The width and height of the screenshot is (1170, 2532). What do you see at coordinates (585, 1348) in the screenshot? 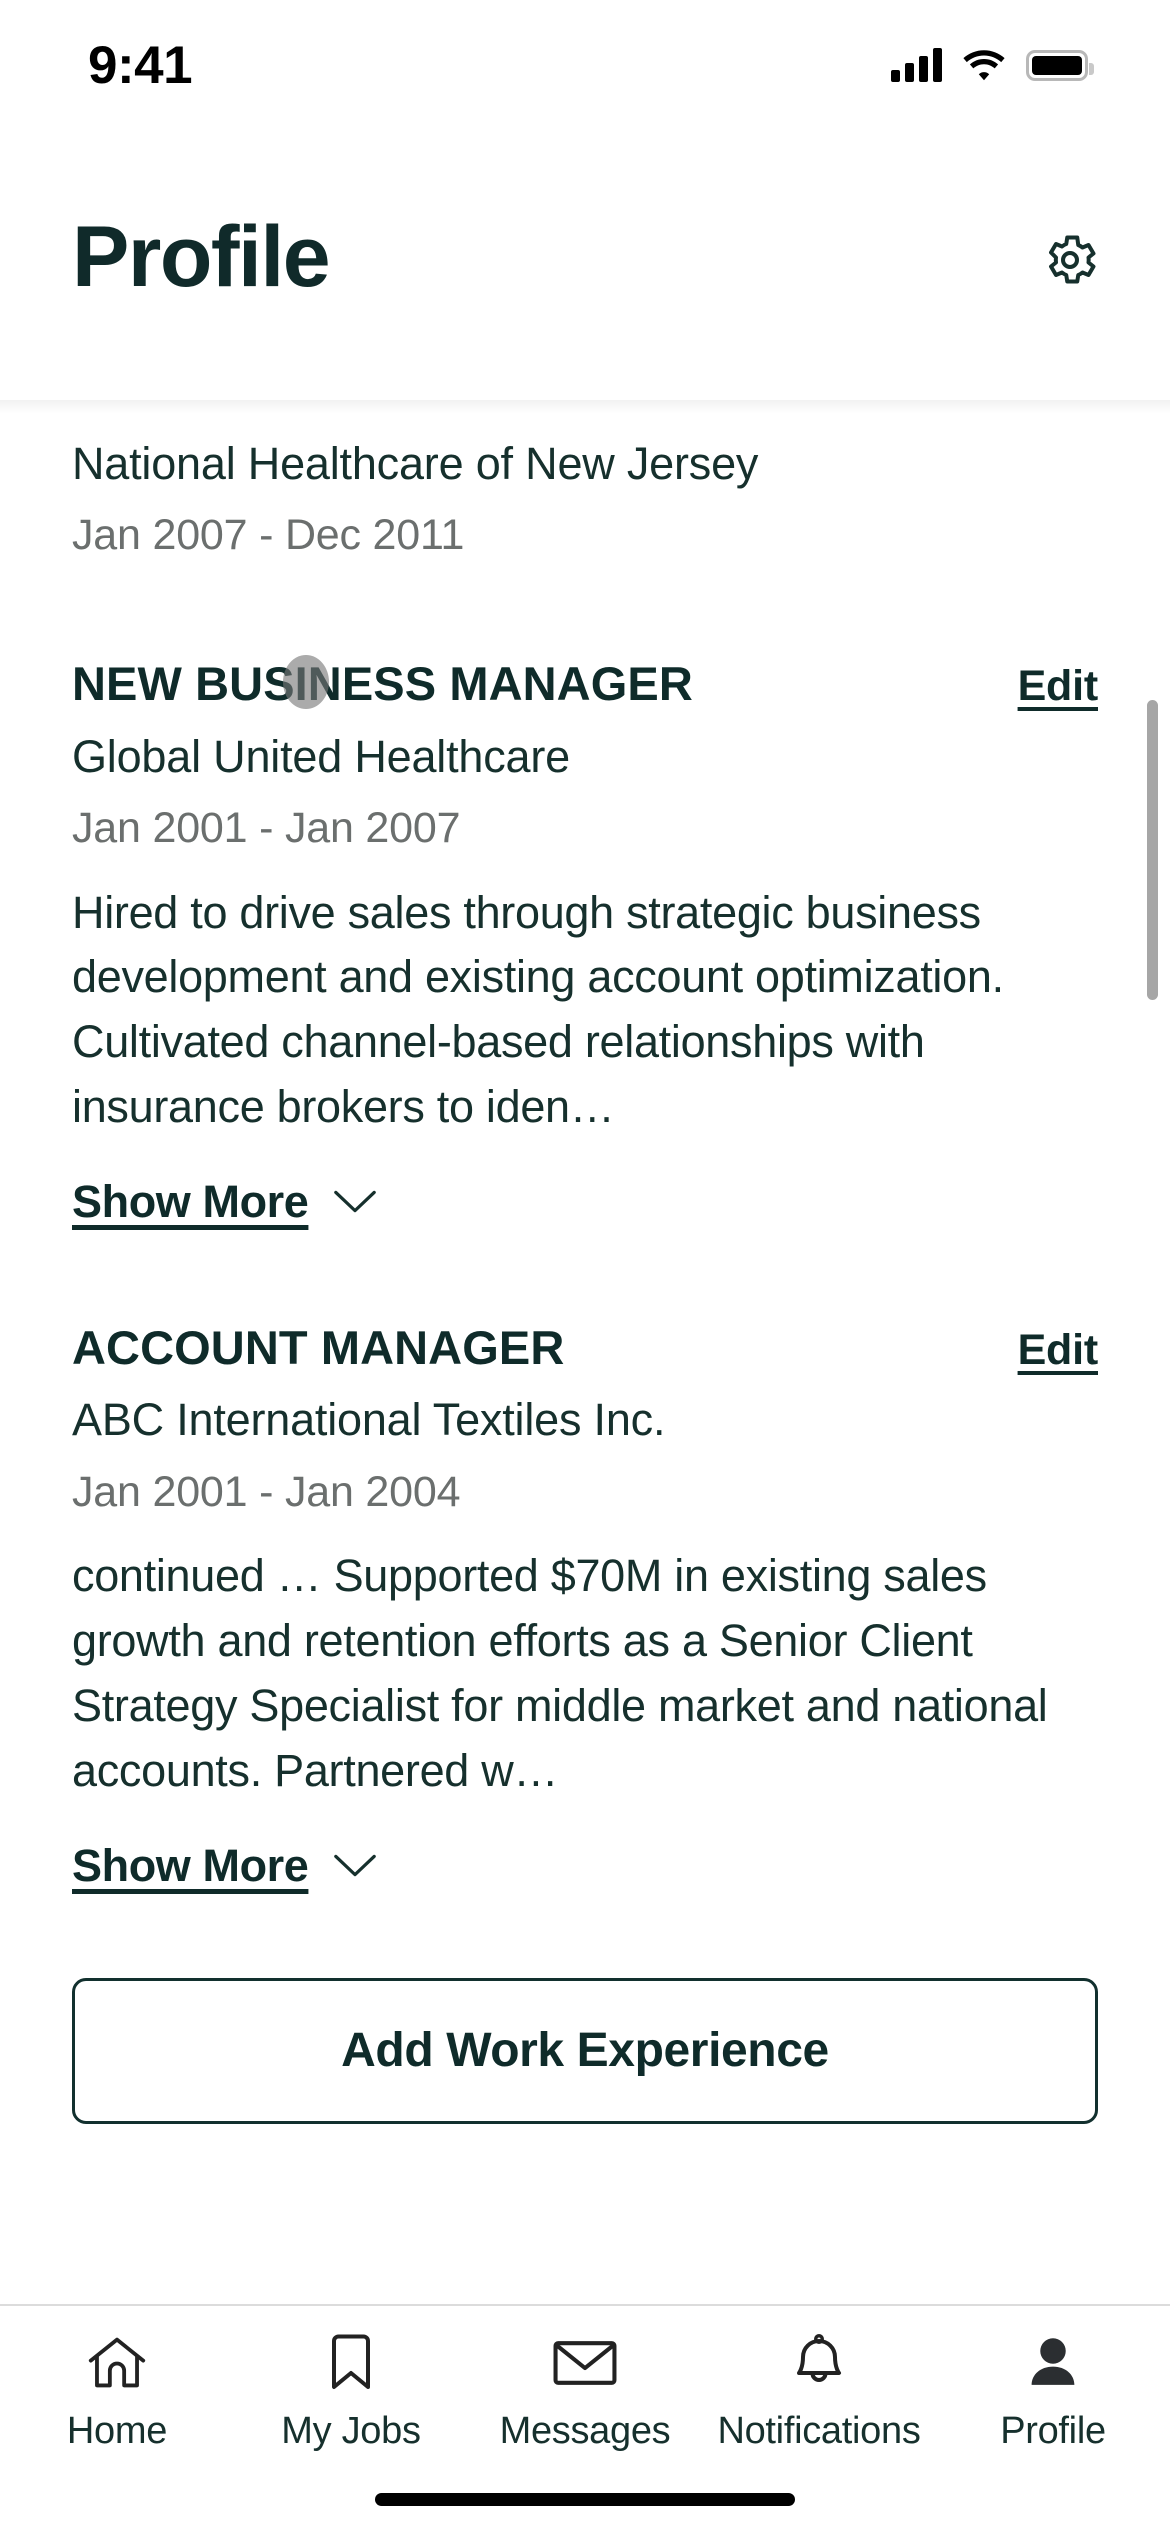
I see `entry-header: ACCOUNT MANAGER Edit` at bounding box center [585, 1348].